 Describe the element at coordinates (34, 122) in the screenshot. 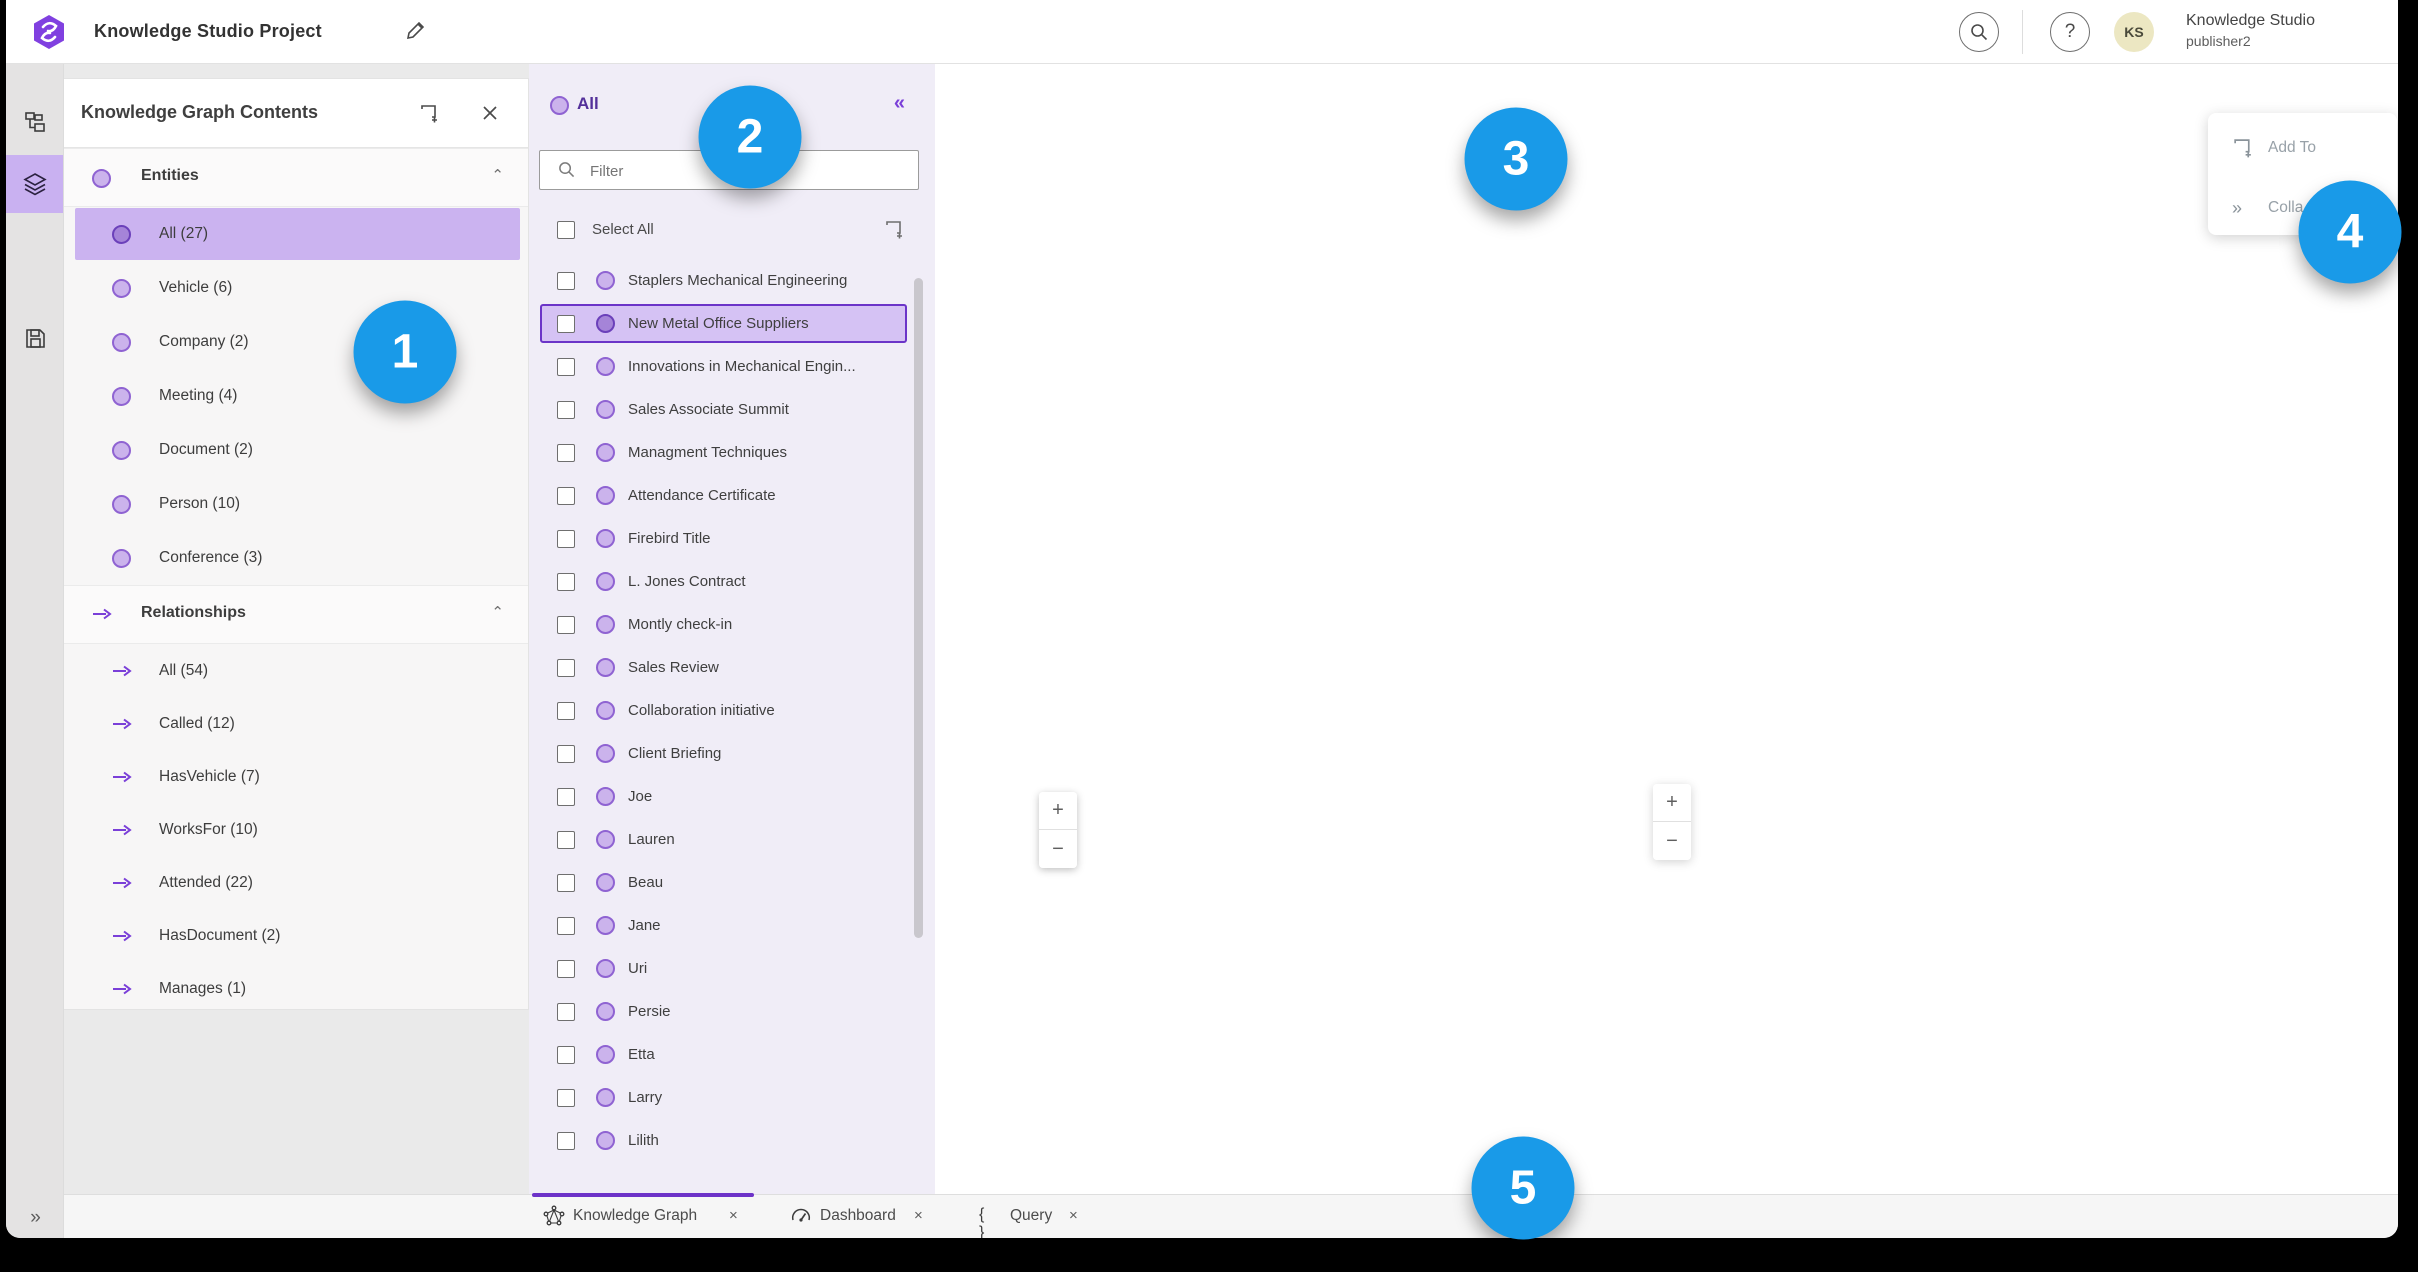

I see `rail-item-datamodel` at that location.